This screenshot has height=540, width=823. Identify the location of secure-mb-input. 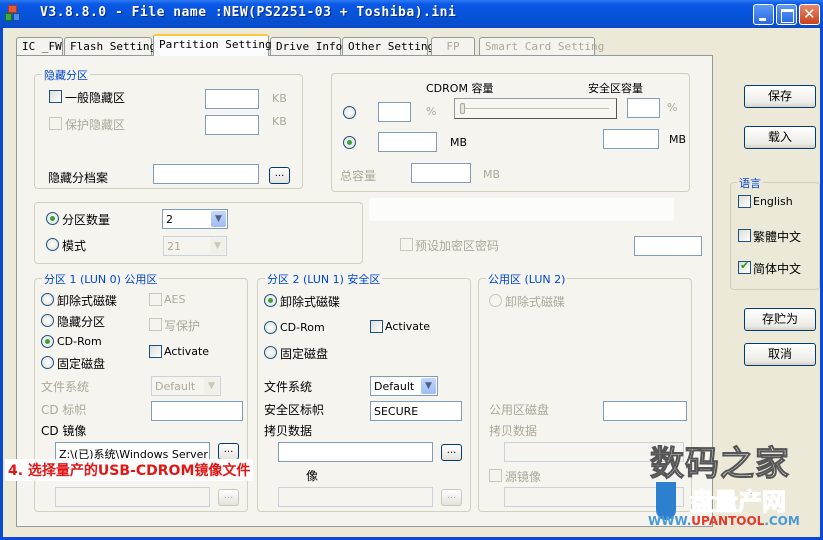
(631, 139).